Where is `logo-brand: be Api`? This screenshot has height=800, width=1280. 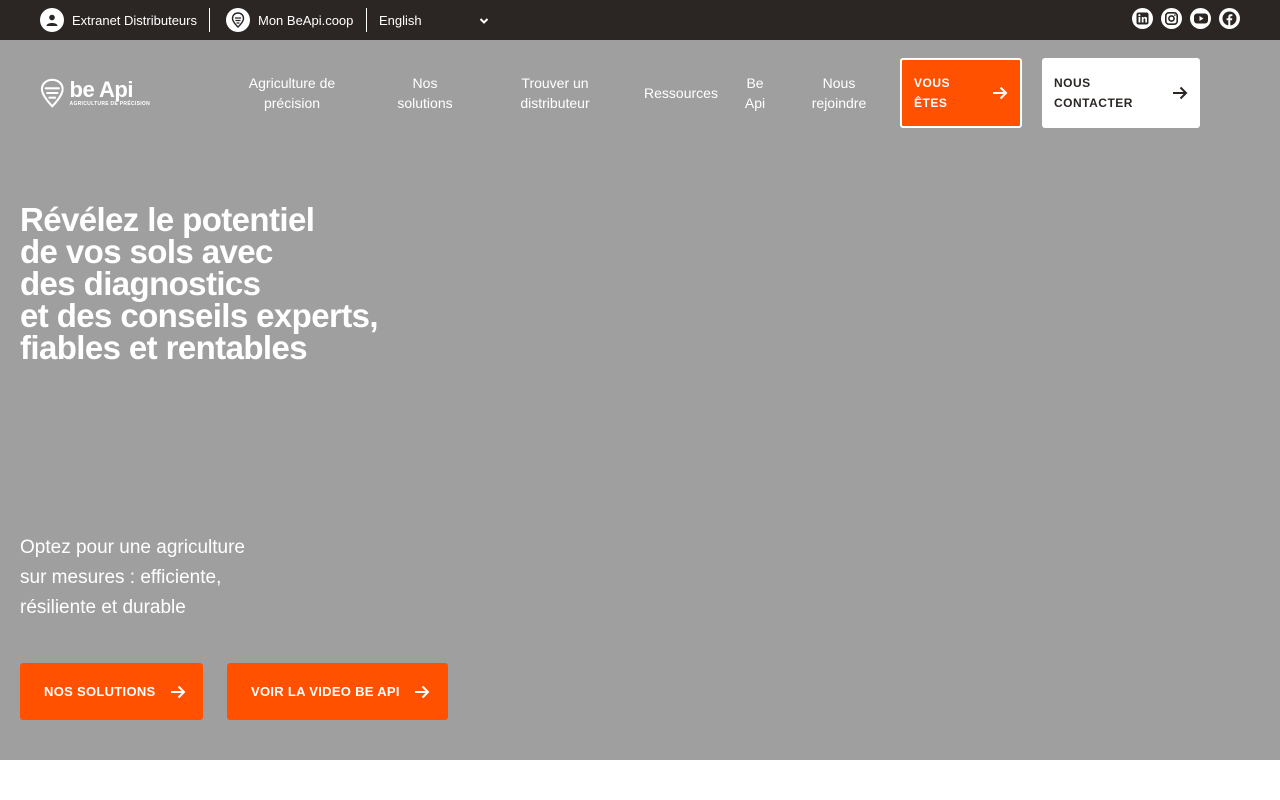 logo-brand: be Api is located at coordinates (101, 89).